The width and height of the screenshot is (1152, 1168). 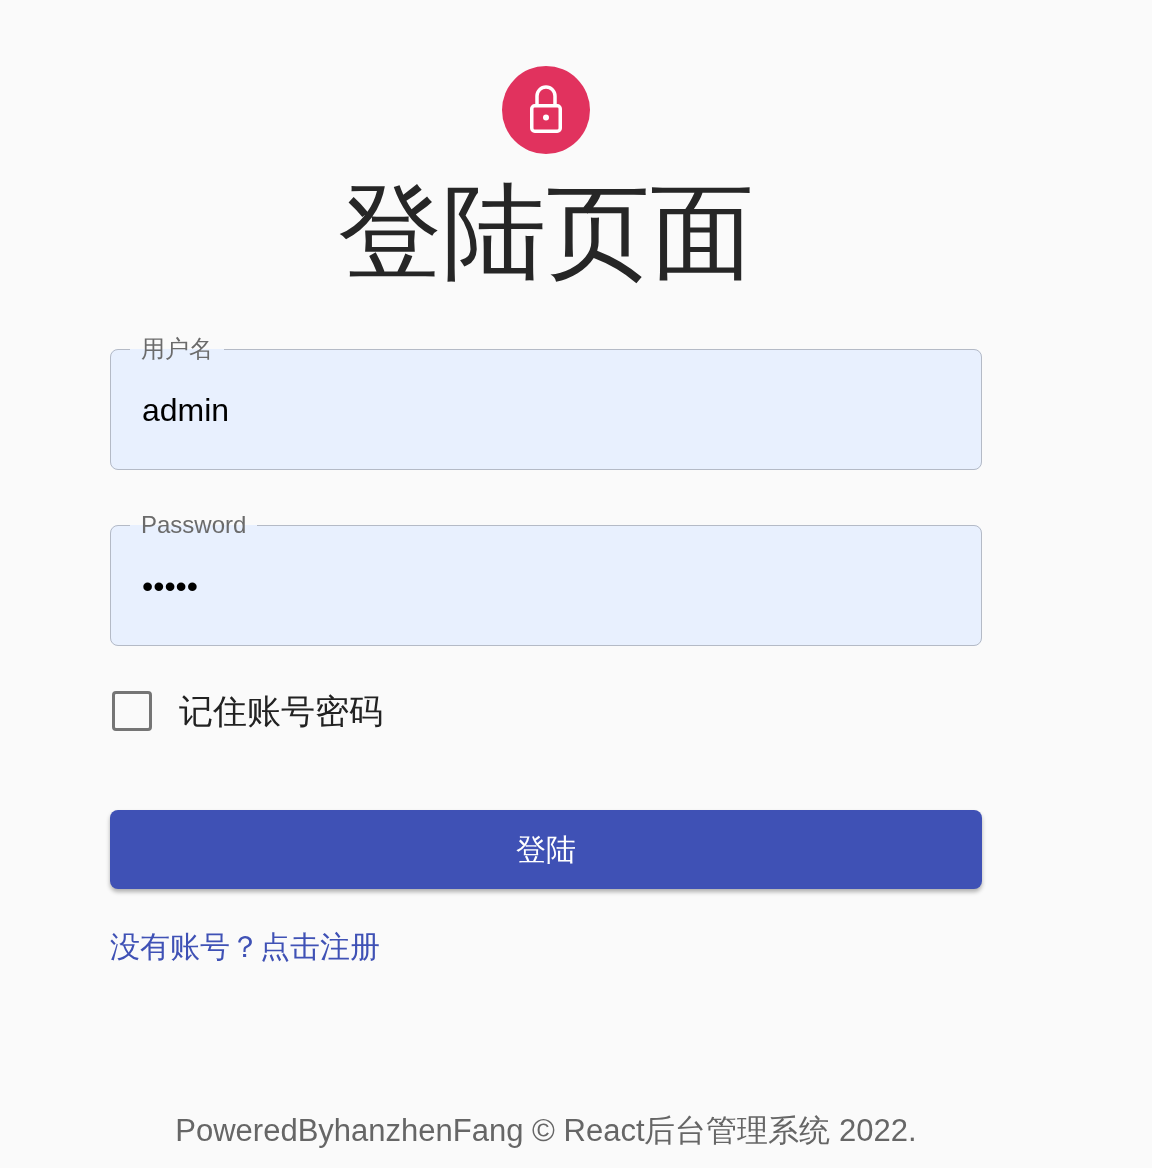 I want to click on login-button: 登陆, so click(x=546, y=849).